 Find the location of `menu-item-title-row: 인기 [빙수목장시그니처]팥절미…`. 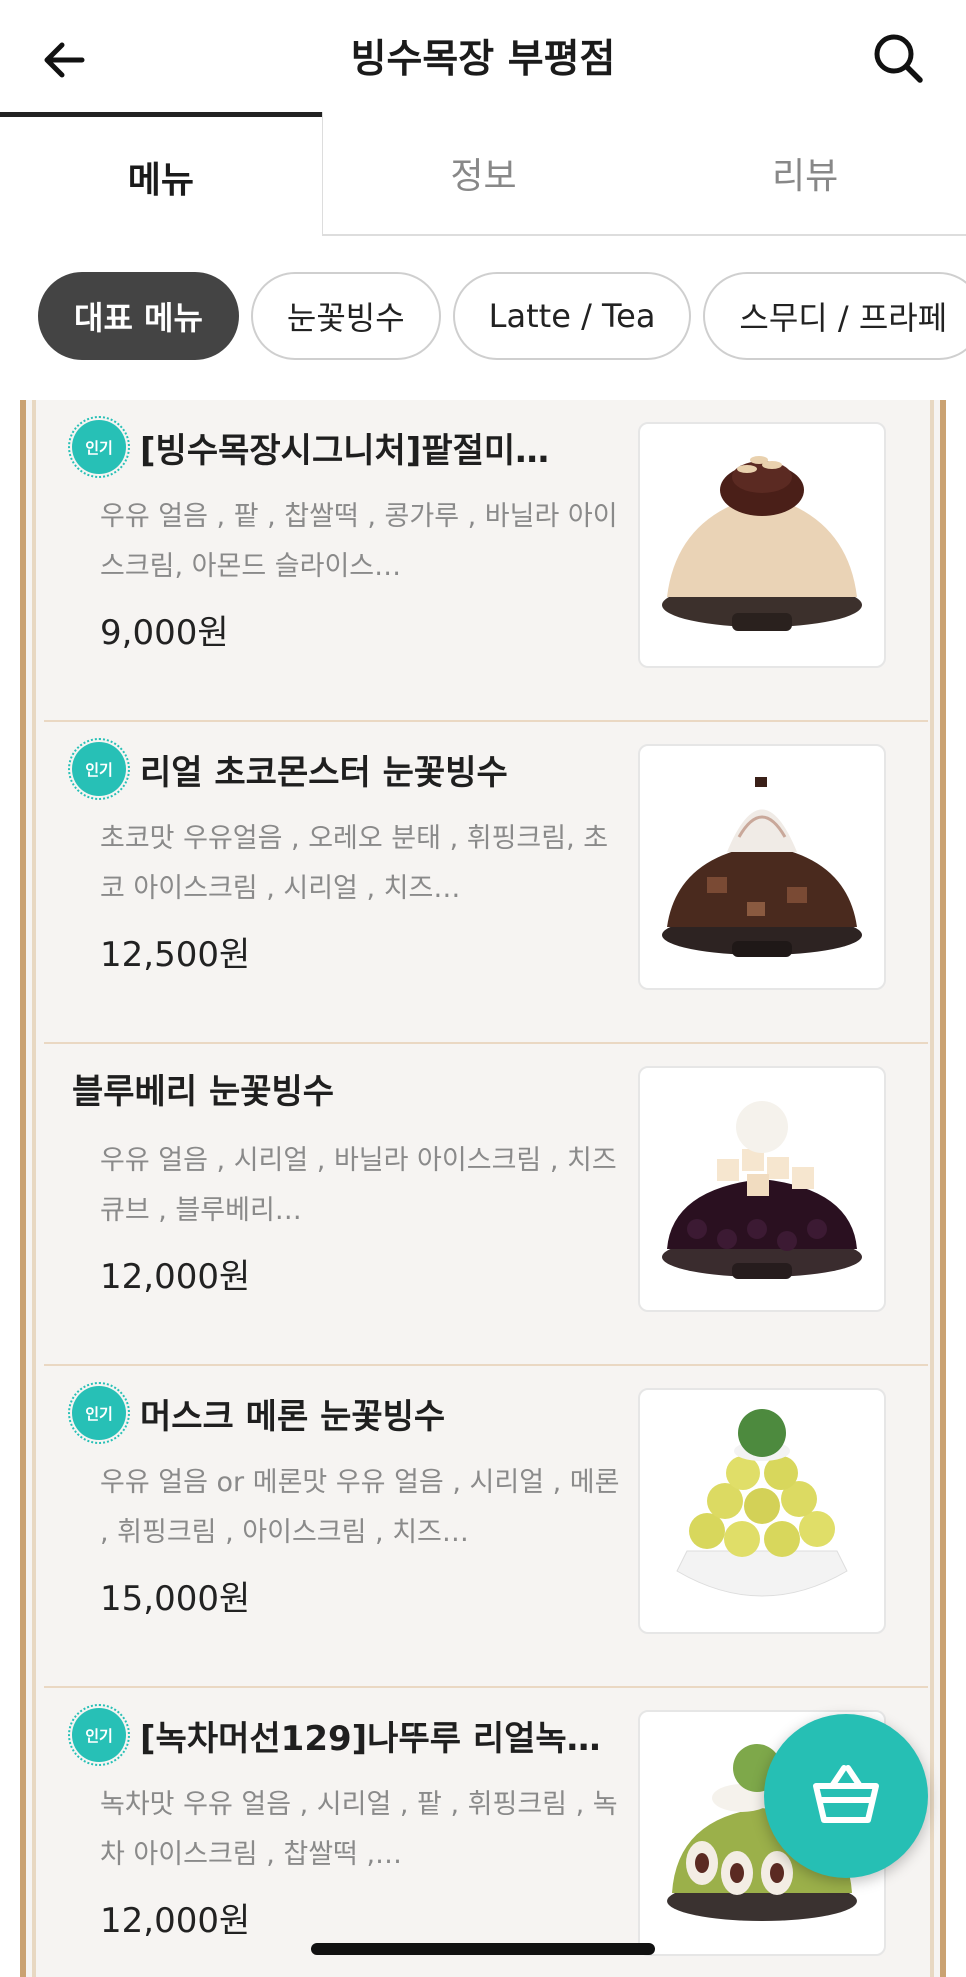

menu-item-title-row: 인기 [빙수목장시그니처]팥절미… is located at coordinates (348, 447).